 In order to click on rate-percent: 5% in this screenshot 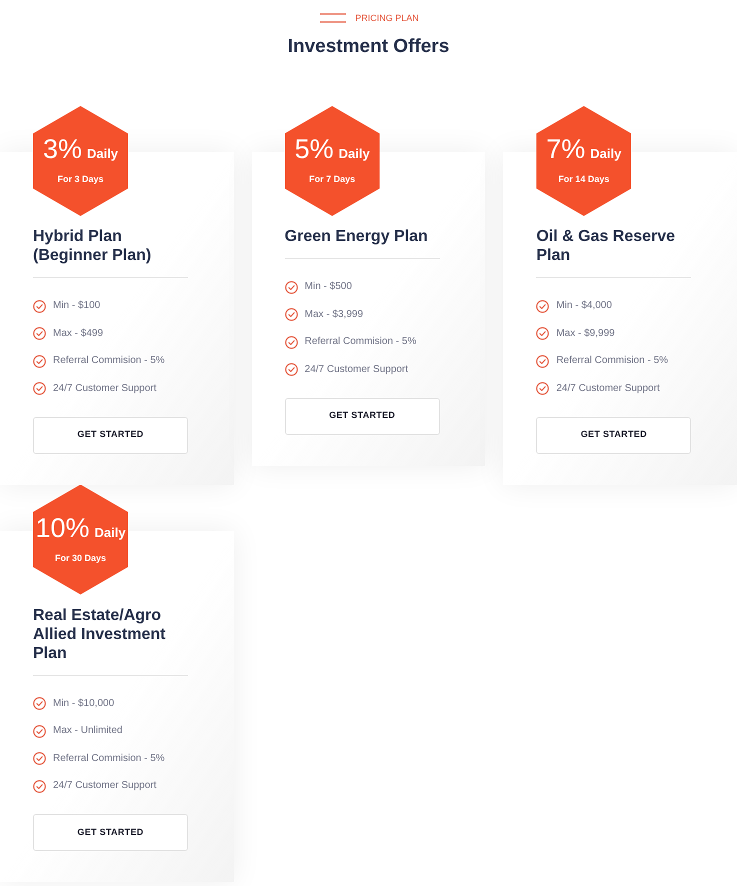, I will do `click(314, 149)`.